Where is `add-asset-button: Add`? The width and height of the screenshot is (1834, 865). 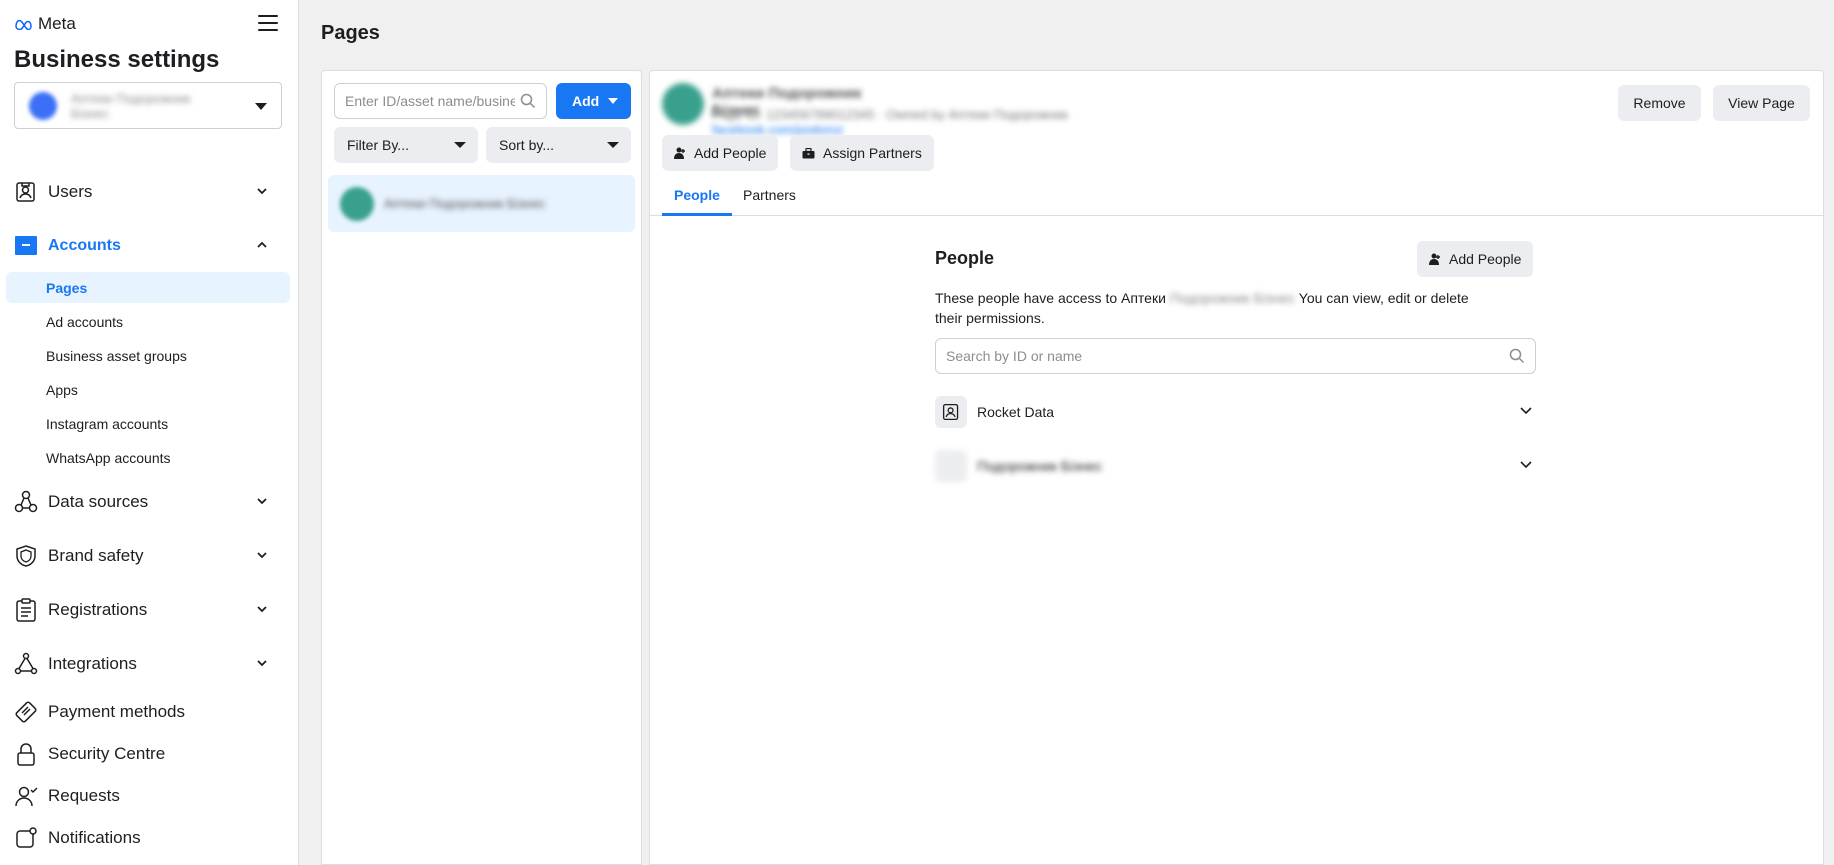 add-asset-button: Add is located at coordinates (593, 101).